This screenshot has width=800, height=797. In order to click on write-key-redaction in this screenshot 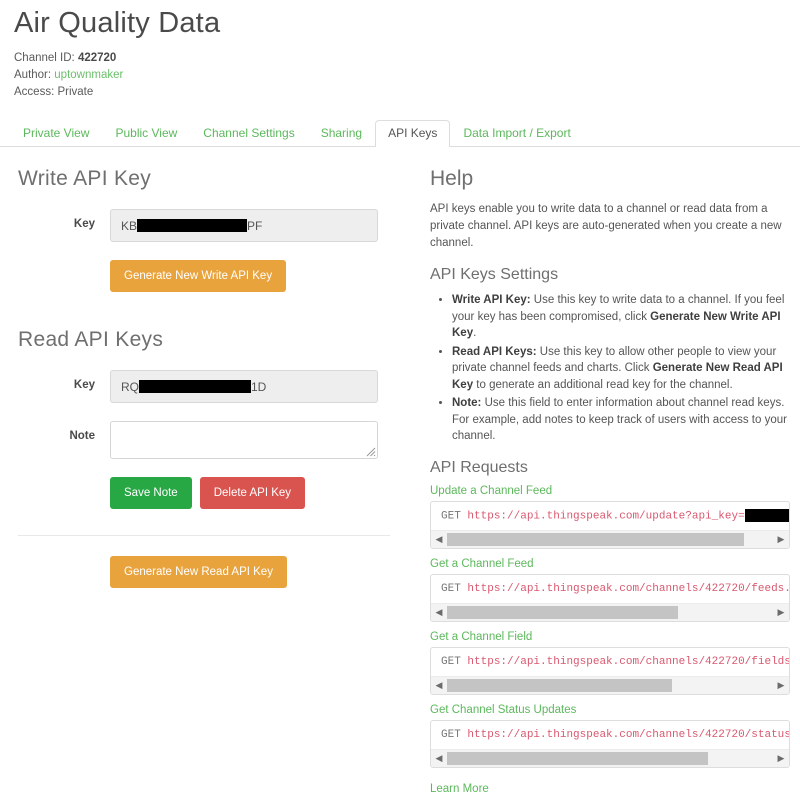, I will do `click(192, 225)`.